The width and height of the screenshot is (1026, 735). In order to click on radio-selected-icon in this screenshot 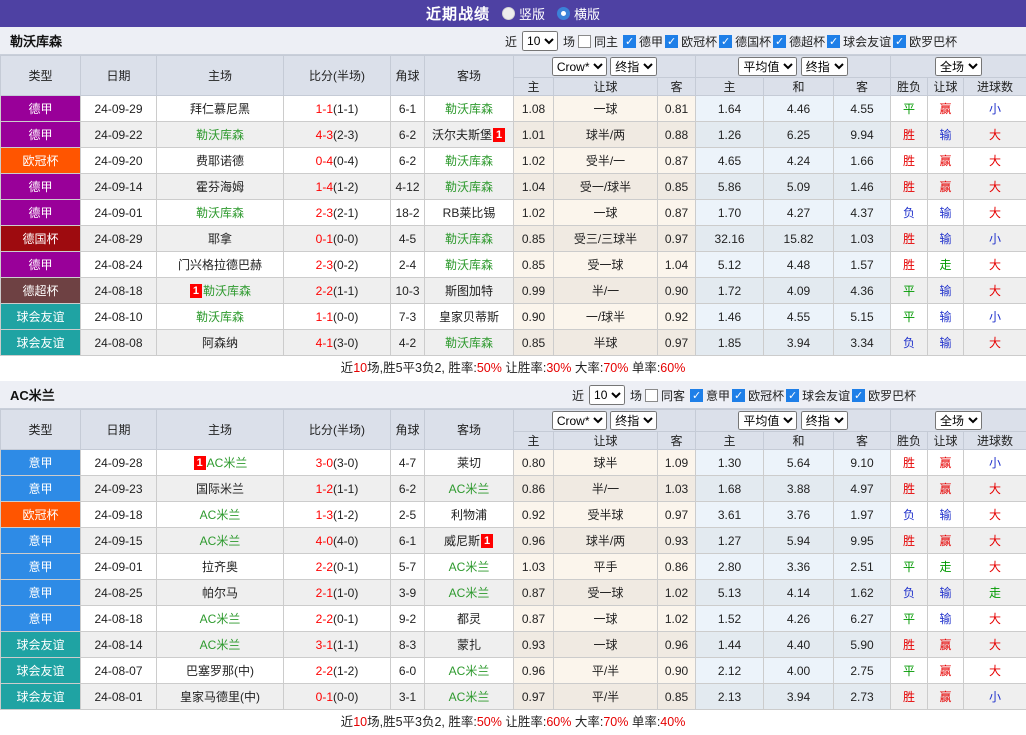, I will do `click(563, 13)`.